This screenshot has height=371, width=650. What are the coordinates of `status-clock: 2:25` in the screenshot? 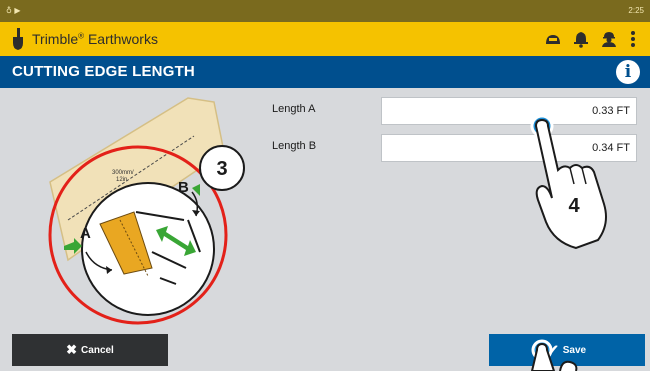 It's located at (636, 10).